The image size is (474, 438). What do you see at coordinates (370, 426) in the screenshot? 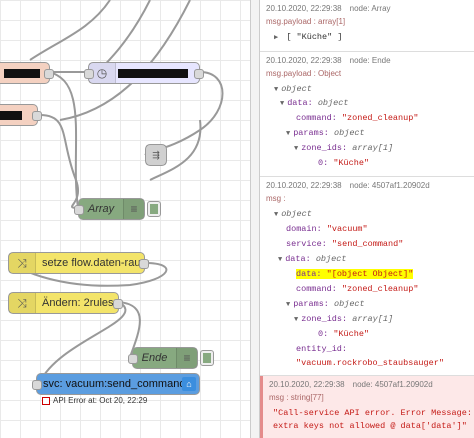
I see `error-message-line2: extra keys not allowed @ data['data']"` at bounding box center [370, 426].